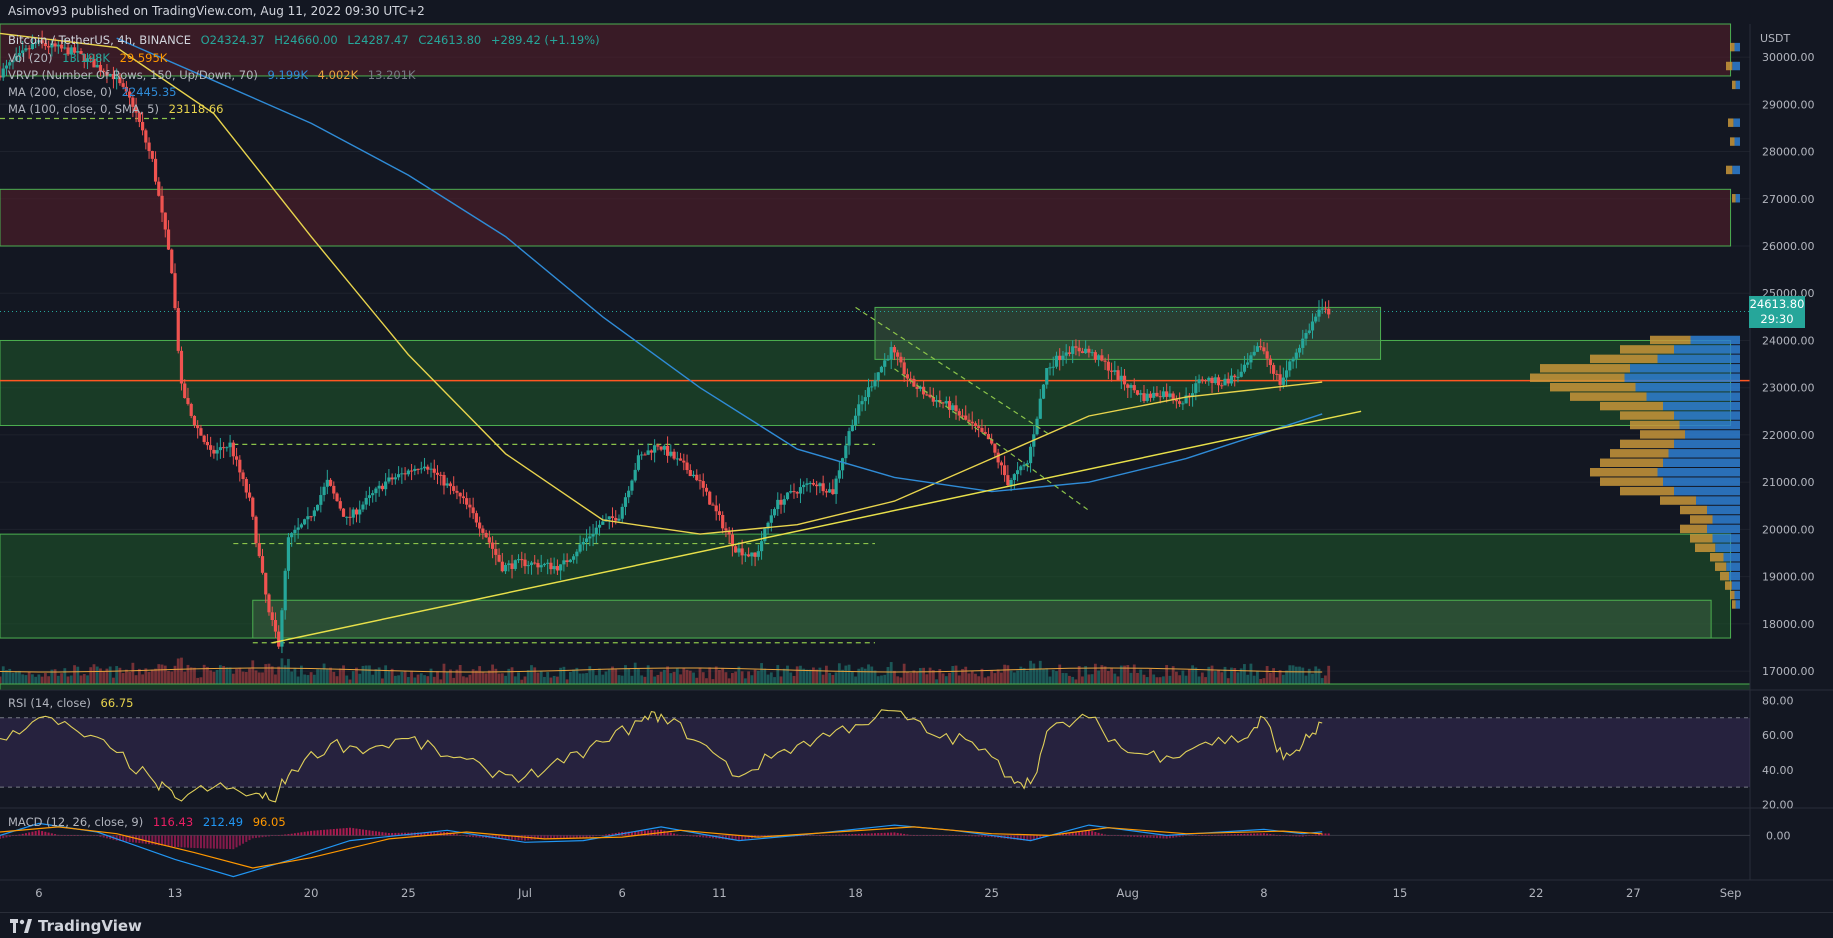 The height and width of the screenshot is (938, 1833). What do you see at coordinates (1701, 462) in the screenshot?
I see `vp-bar-up` at bounding box center [1701, 462].